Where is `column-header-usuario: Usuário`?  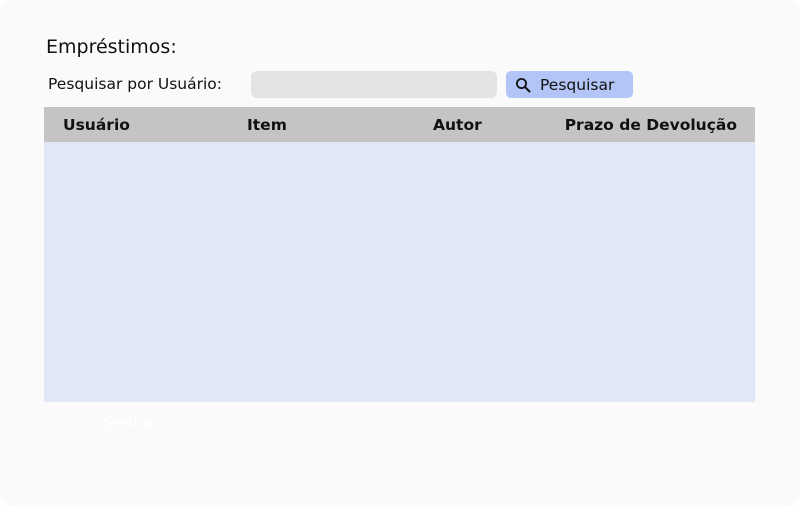
column-header-usuario: Usuário is located at coordinates (96, 125).